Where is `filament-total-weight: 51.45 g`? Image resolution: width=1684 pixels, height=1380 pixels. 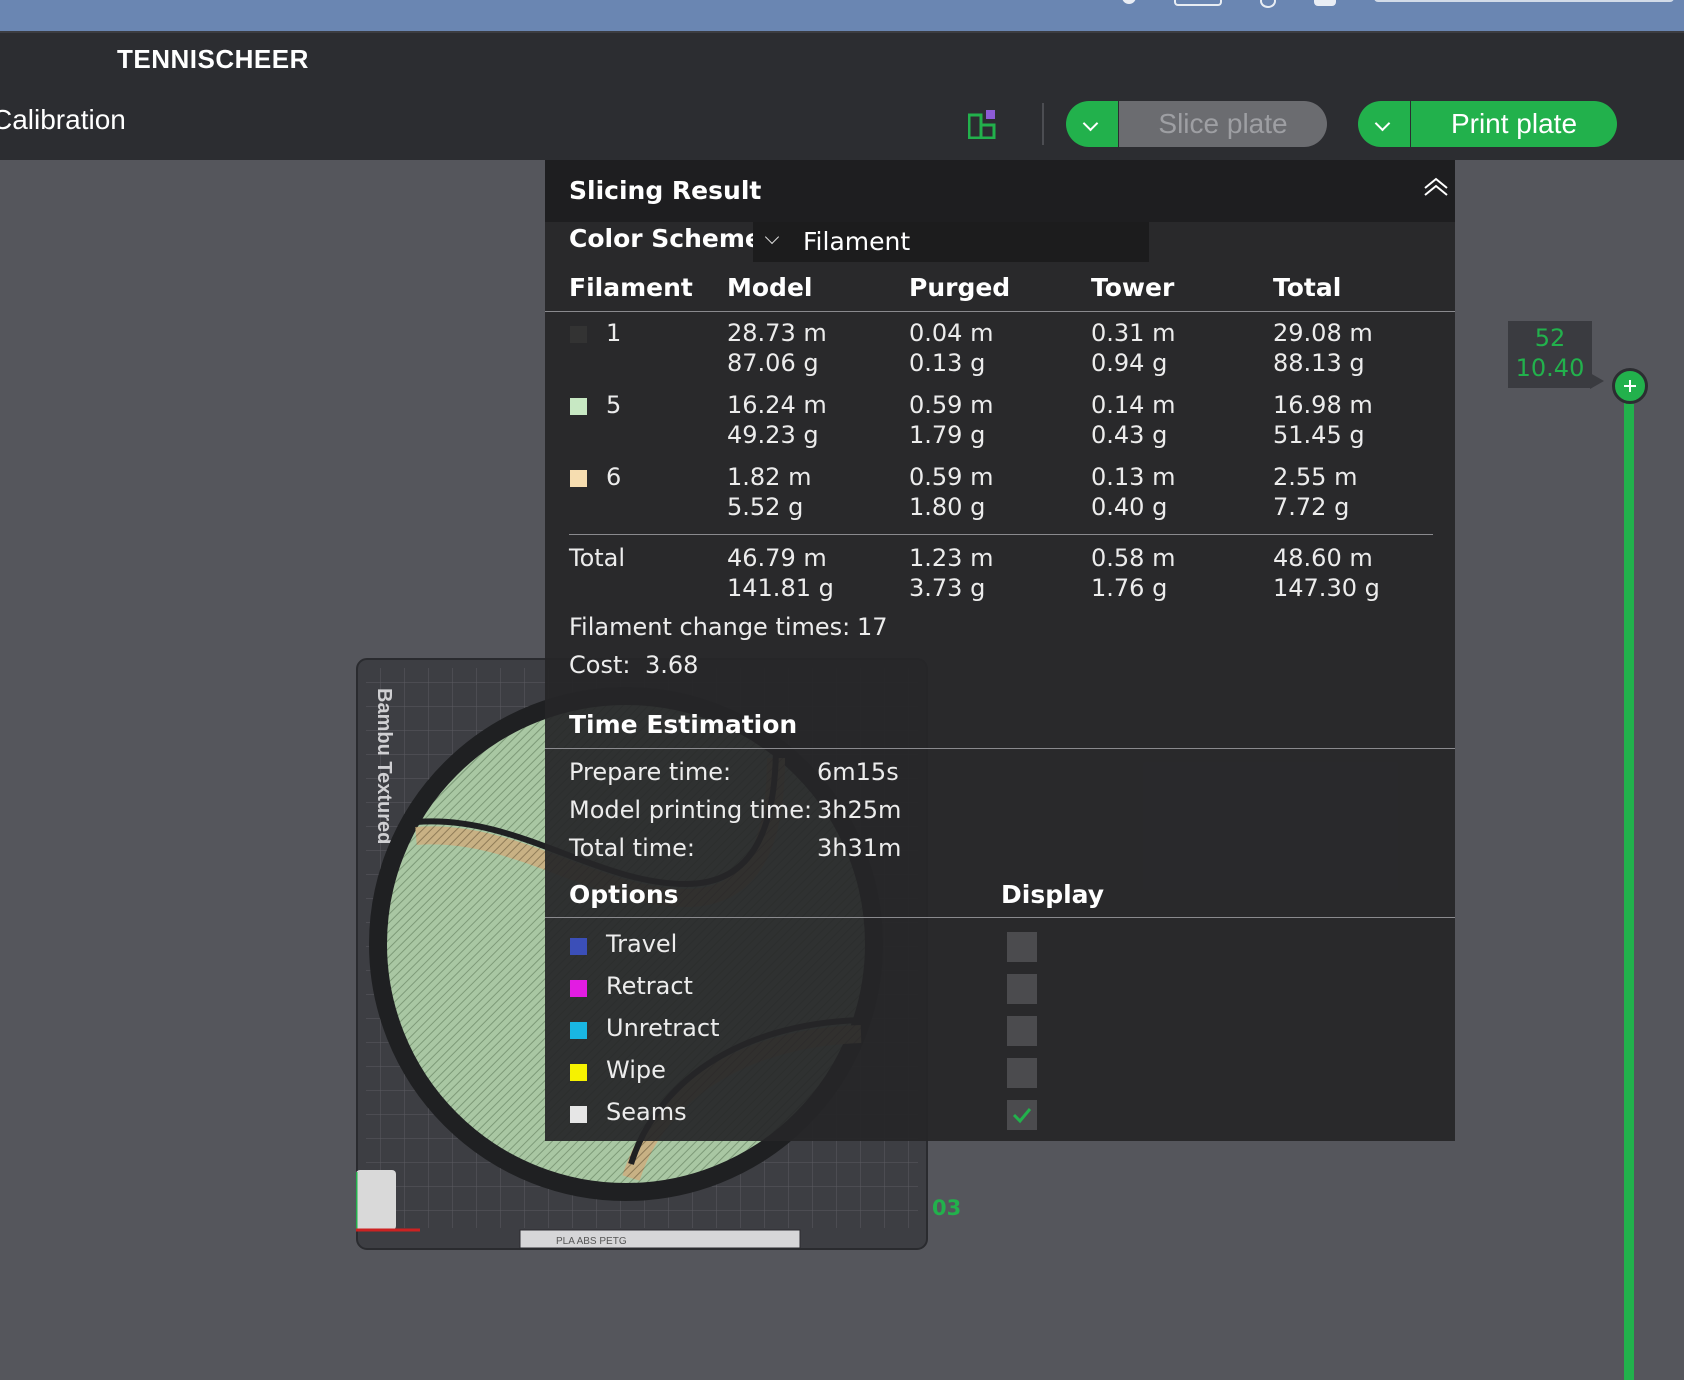
filament-total-weight: 51.45 g is located at coordinates (1319, 435).